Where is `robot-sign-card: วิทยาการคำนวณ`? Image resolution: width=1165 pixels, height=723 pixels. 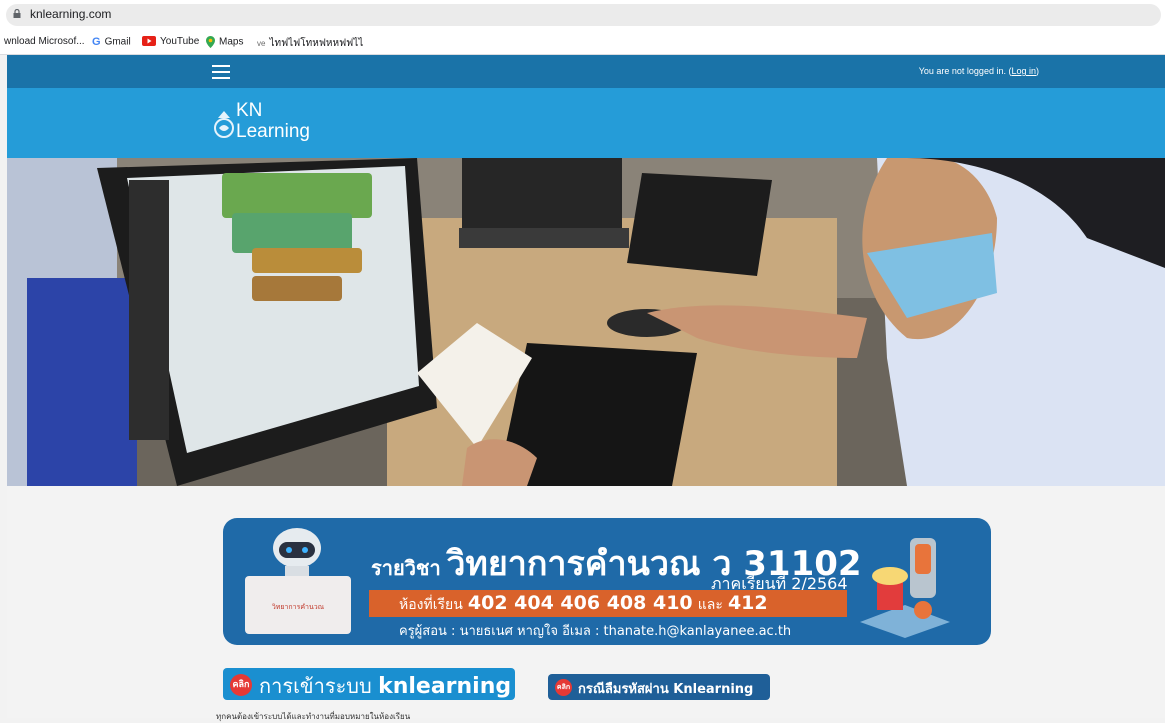
robot-sign-card: วิทยาการคำนวณ is located at coordinates (298, 605).